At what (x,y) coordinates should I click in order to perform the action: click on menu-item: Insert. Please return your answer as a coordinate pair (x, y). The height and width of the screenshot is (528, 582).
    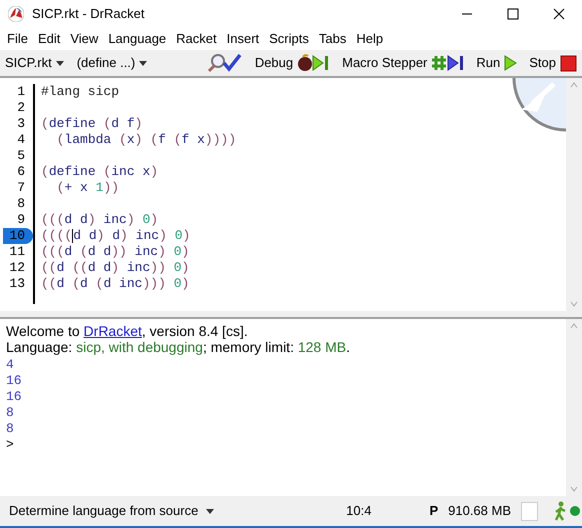
    Looking at the image, I should click on (243, 39).